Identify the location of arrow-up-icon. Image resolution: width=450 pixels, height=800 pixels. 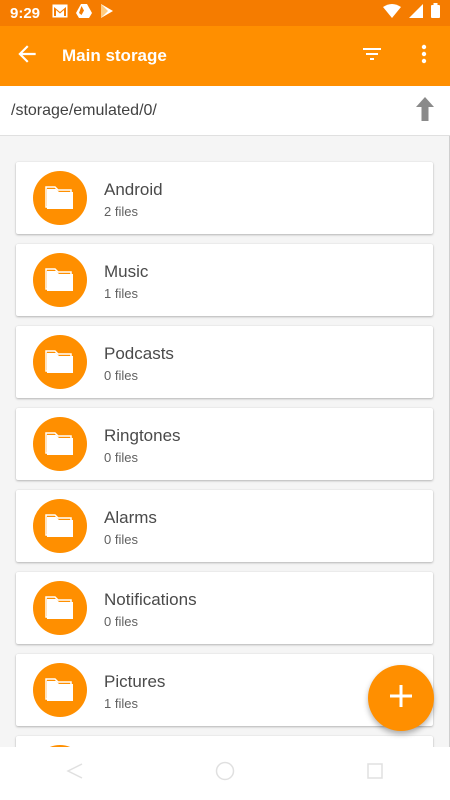
(425, 111).